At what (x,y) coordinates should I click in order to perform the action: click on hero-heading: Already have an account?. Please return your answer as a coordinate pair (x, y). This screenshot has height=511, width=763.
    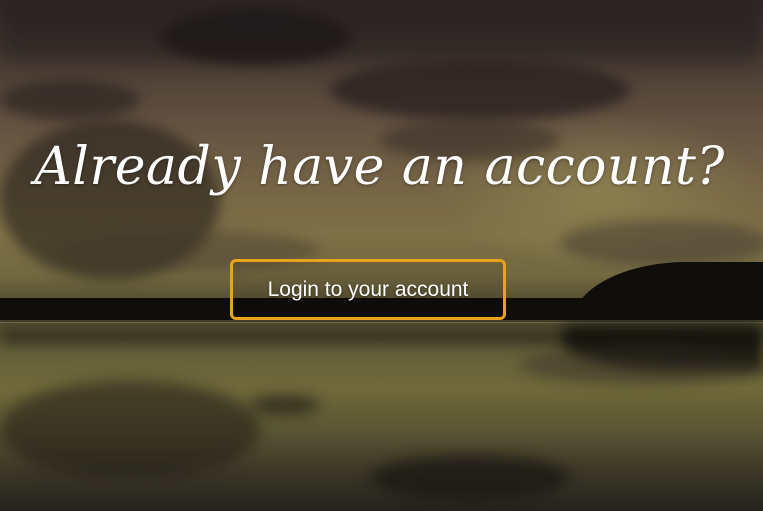
    Looking at the image, I should click on (379, 167).